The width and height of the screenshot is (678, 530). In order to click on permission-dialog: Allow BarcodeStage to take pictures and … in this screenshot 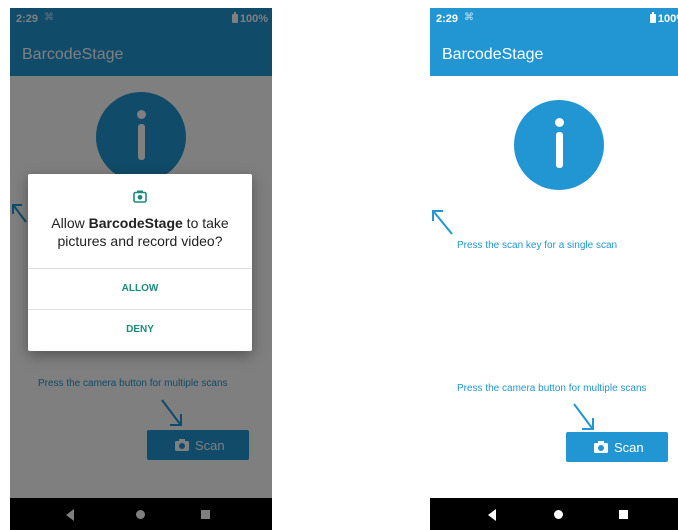, I will do `click(140, 262)`.